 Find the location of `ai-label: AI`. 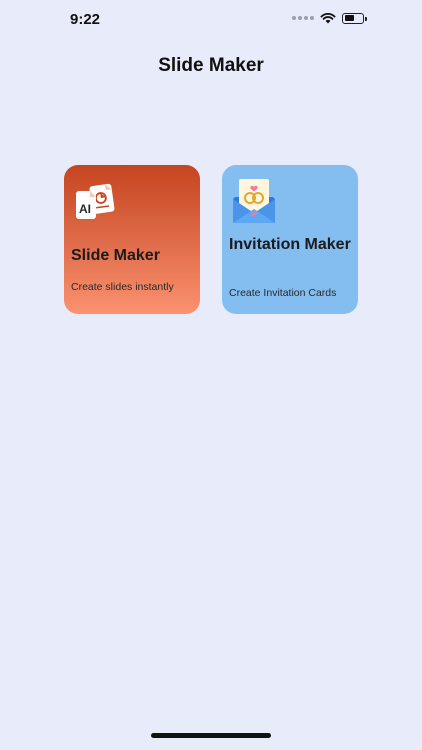

ai-label: AI is located at coordinates (85, 209).